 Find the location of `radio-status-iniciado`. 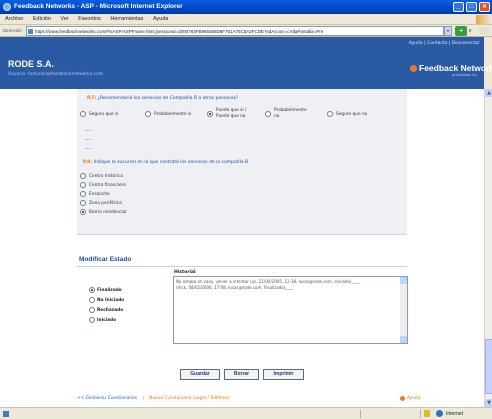

radio-status-iniciado is located at coordinates (92, 320).